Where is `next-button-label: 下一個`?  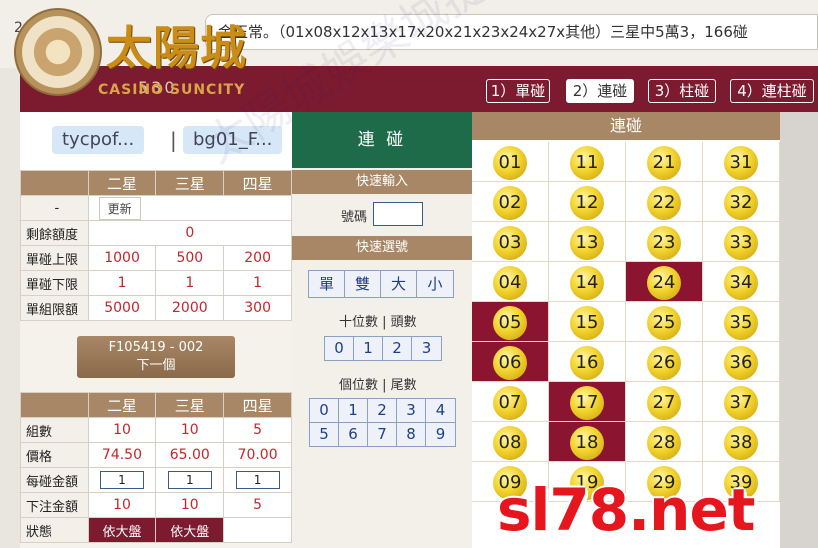
next-button-label: 下一個 is located at coordinates (156, 365).